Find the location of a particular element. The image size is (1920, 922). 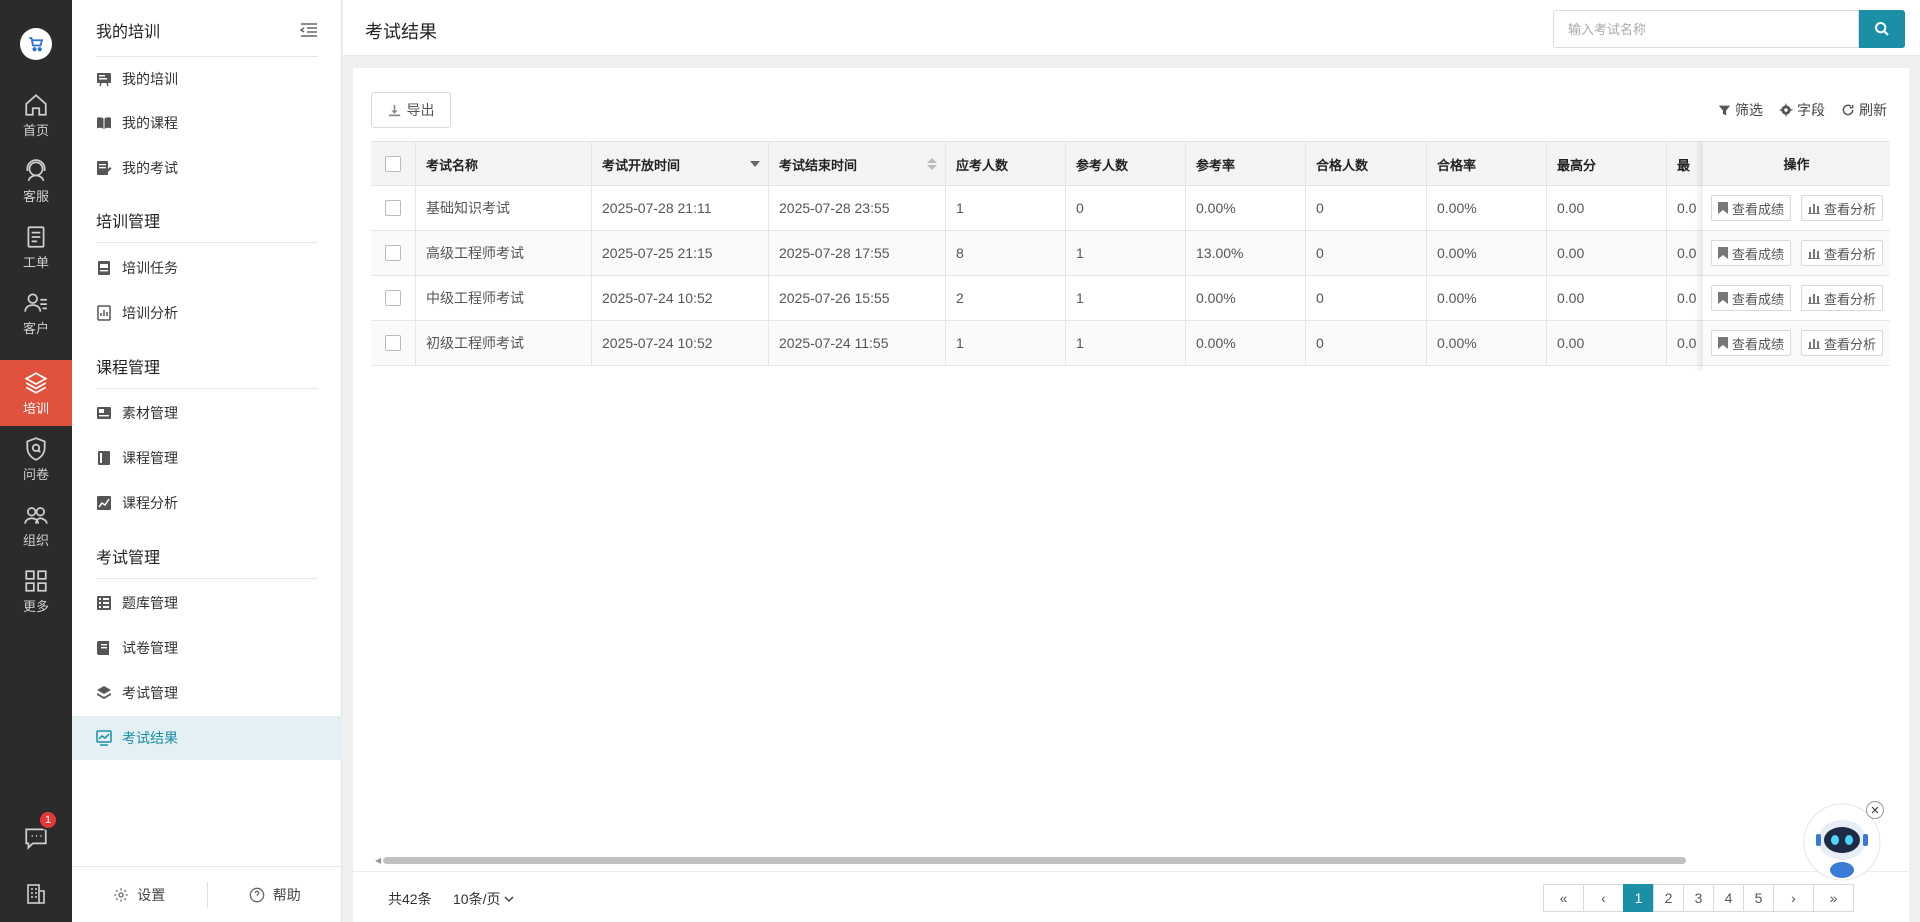

page-size-select: 10条/页 is located at coordinates (484, 899).